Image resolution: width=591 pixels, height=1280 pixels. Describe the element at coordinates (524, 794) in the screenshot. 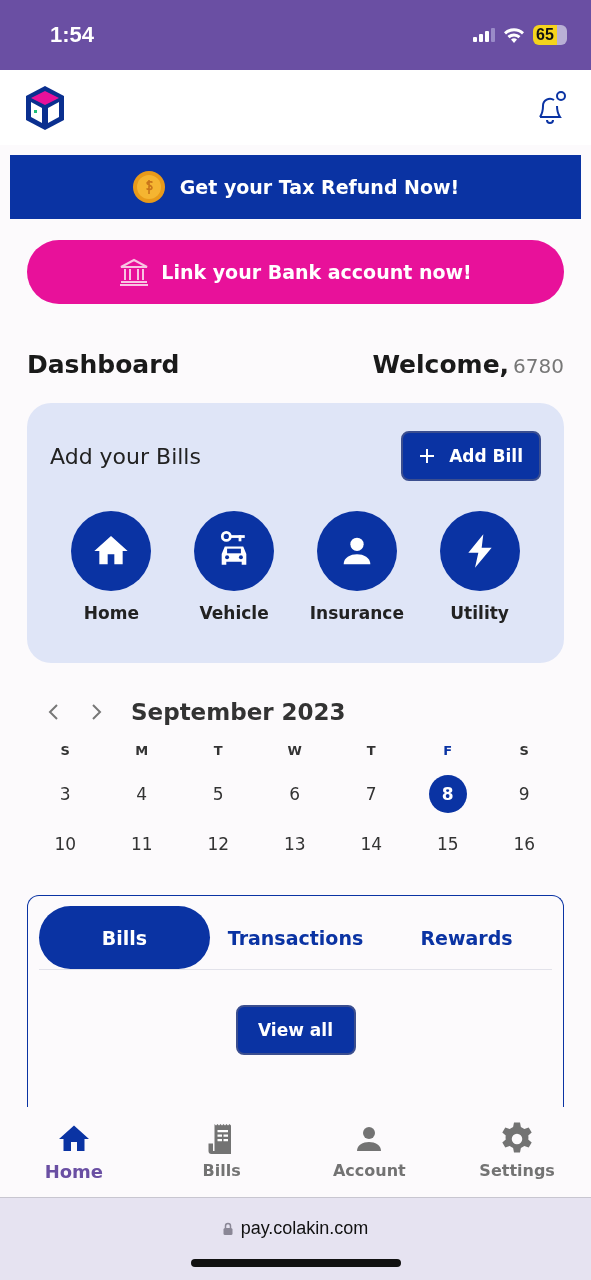

I see `calendar-day: 9` at that location.